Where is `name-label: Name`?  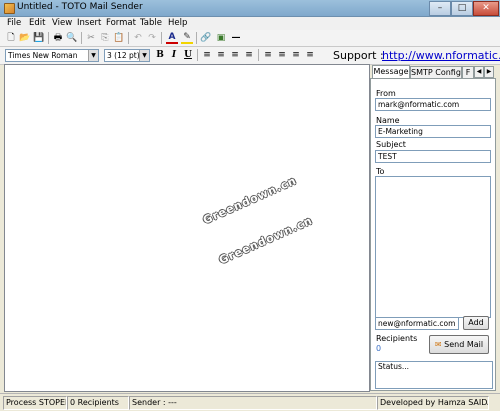 name-label: Name is located at coordinates (388, 120).